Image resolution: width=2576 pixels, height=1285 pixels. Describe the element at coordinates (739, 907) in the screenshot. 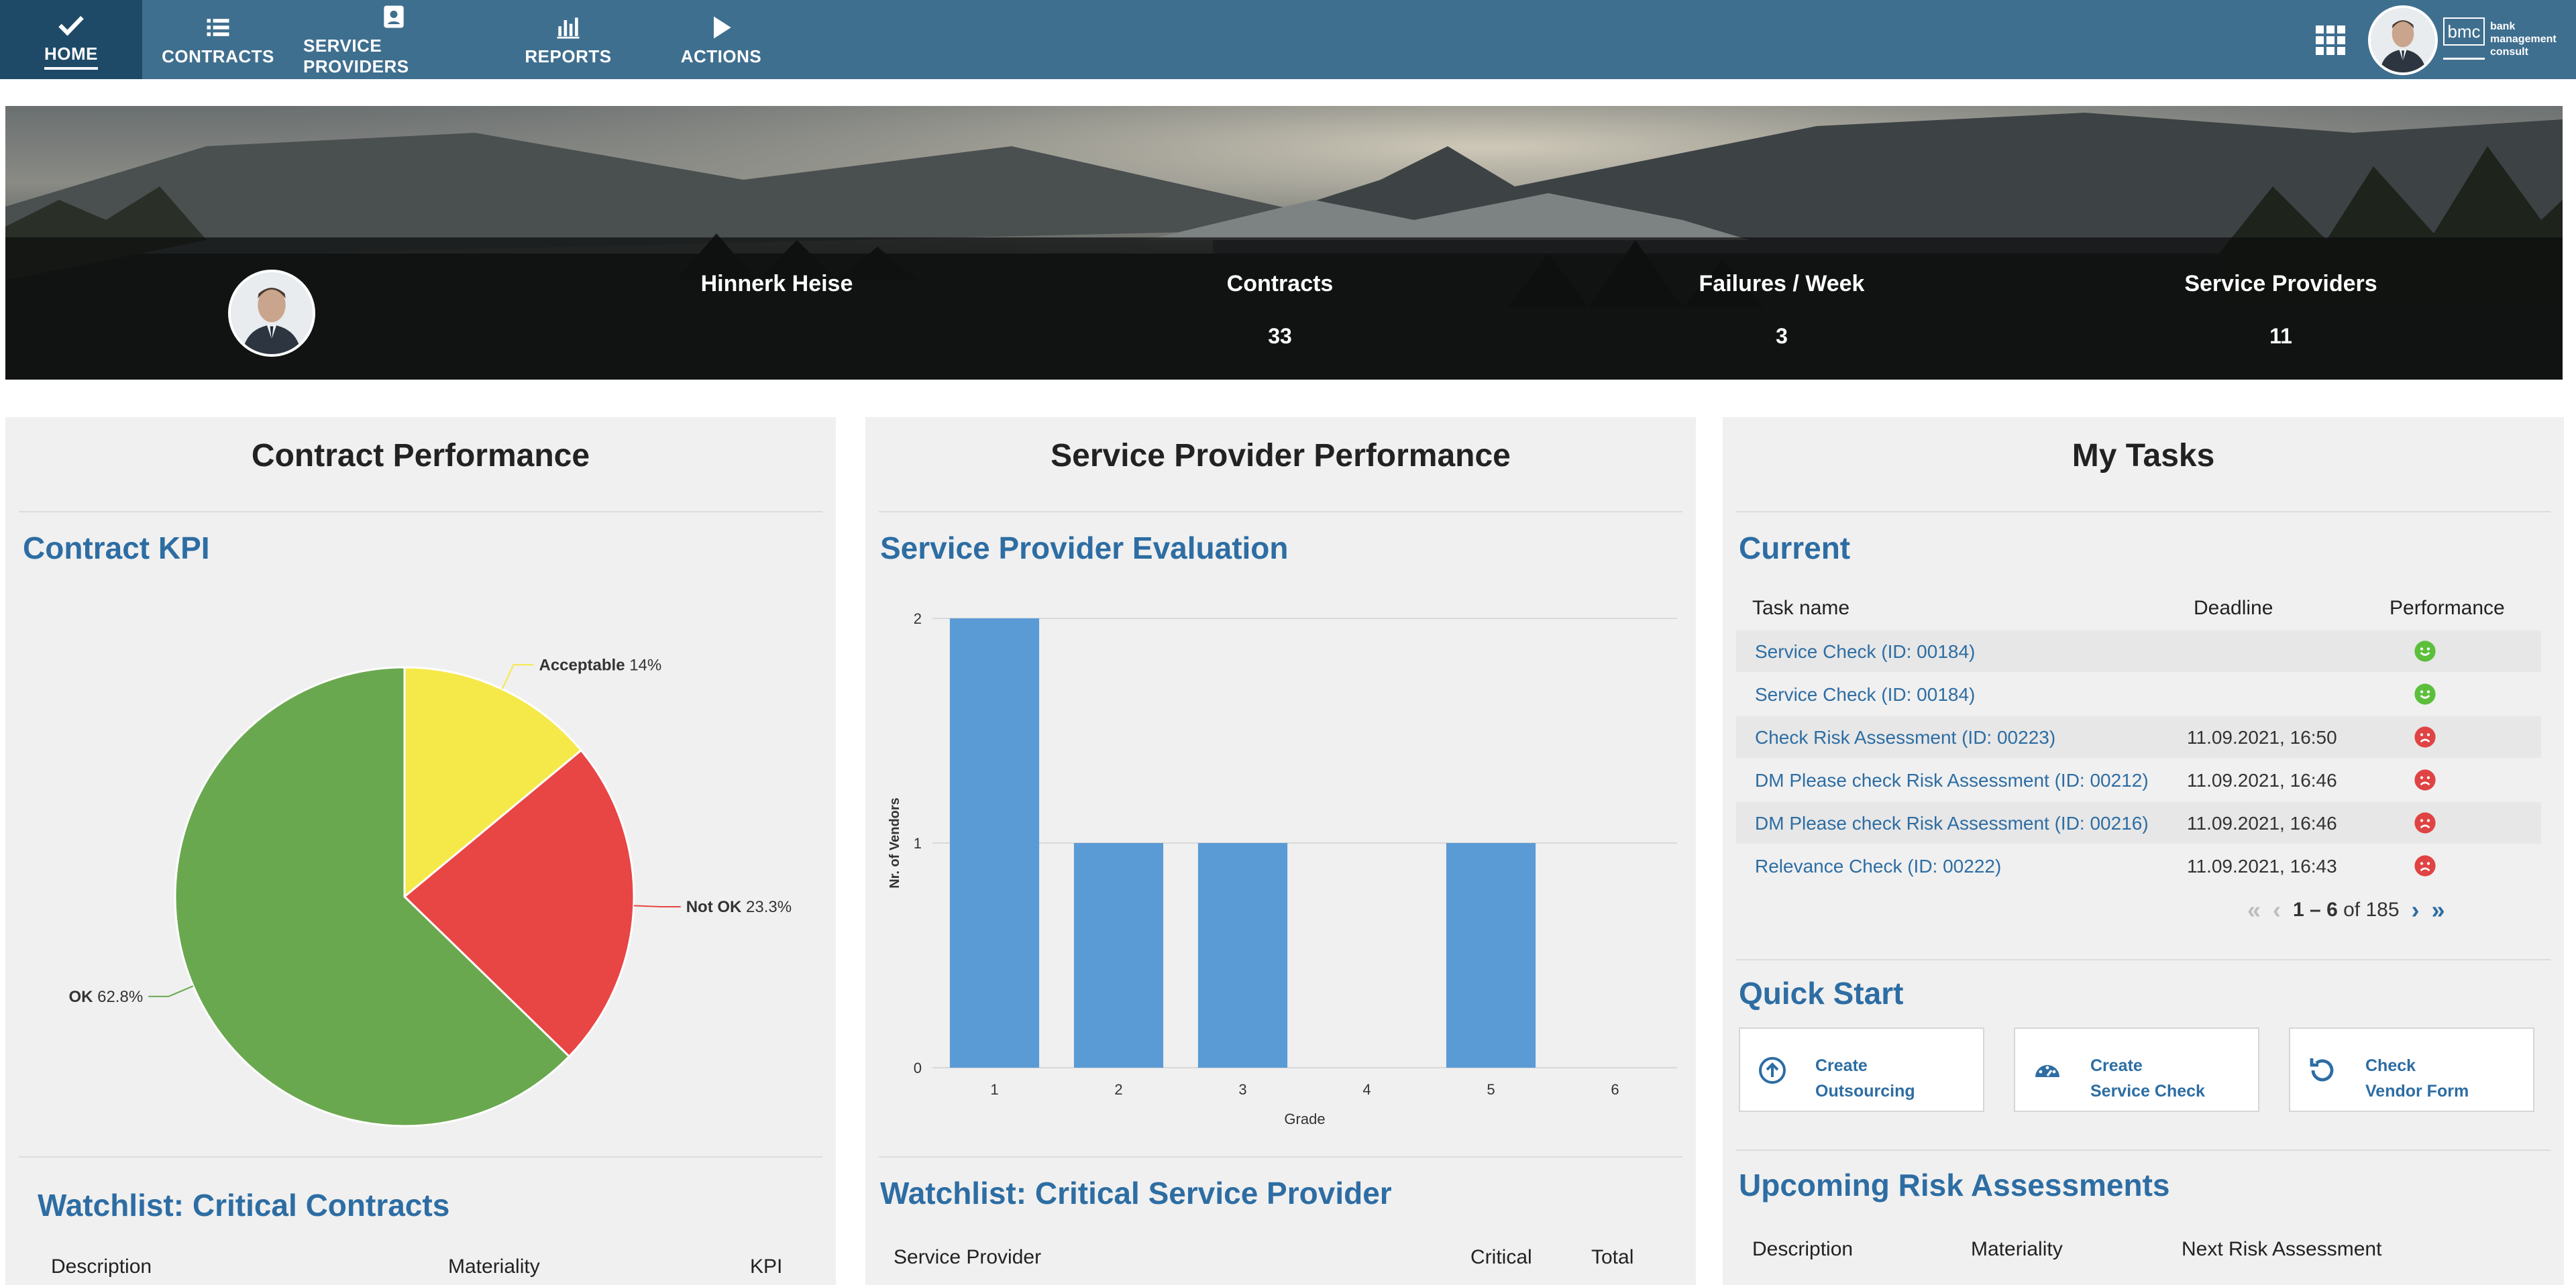

I see `pie-label: Not OK 23.3%` at that location.